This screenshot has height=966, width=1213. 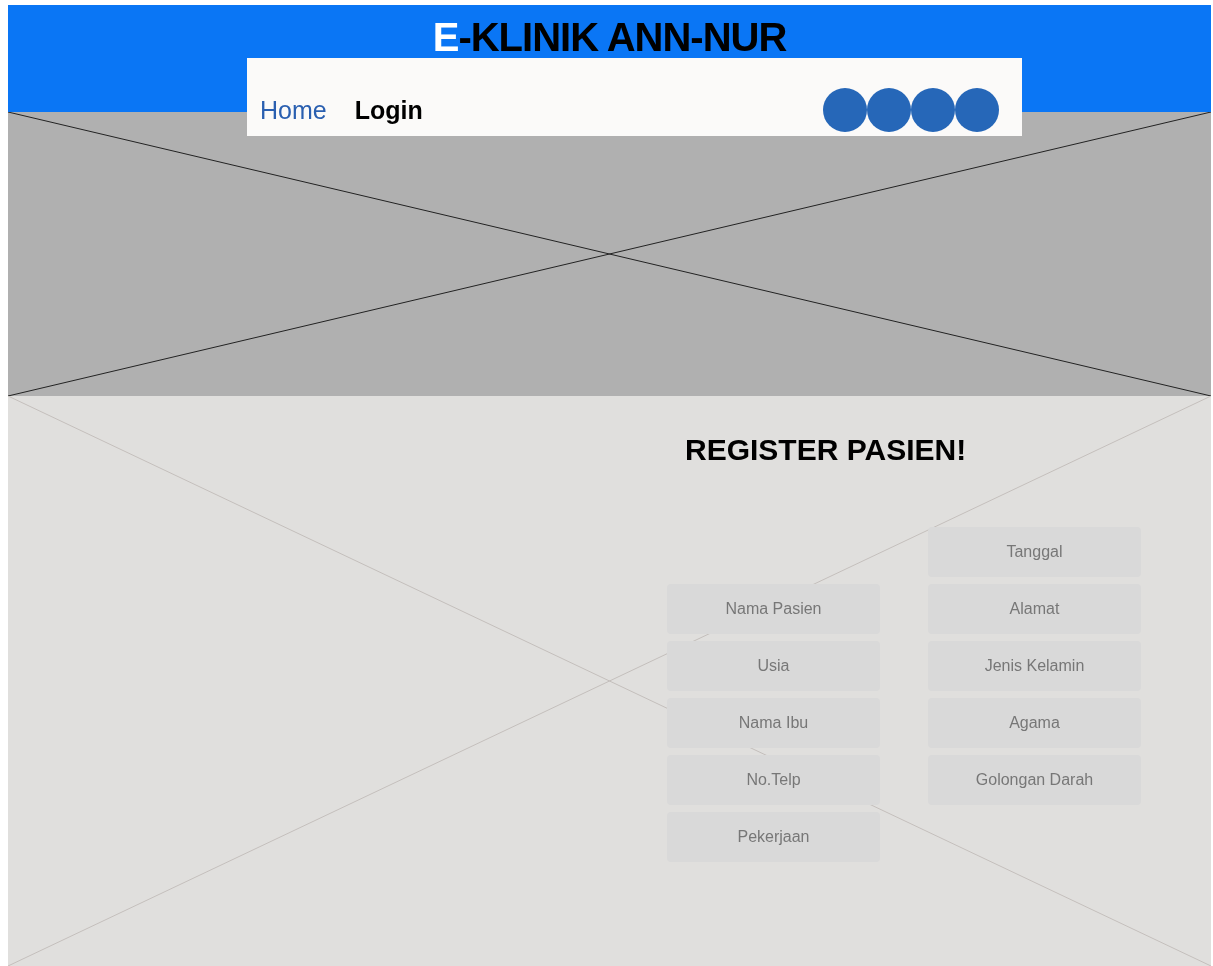 What do you see at coordinates (1034, 780) in the screenshot?
I see `input-field: Golongan Darah` at bounding box center [1034, 780].